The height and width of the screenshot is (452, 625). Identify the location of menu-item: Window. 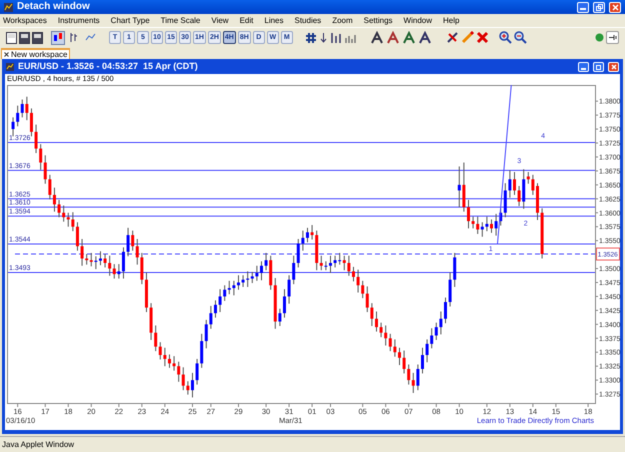
(418, 20).